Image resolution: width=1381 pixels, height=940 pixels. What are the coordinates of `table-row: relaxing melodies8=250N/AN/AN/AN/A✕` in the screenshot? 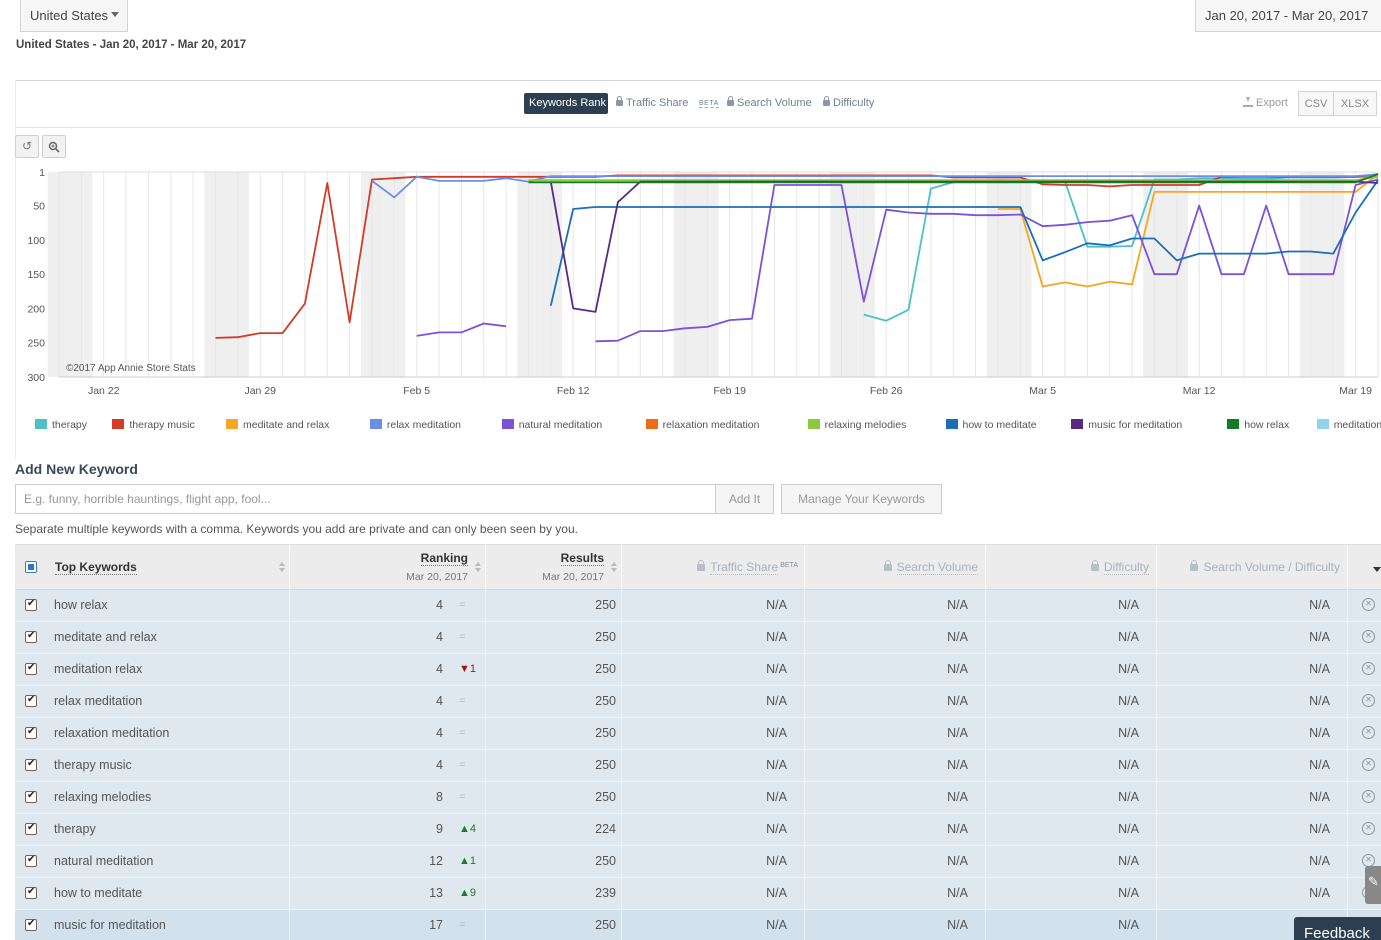 It's located at (698, 798).